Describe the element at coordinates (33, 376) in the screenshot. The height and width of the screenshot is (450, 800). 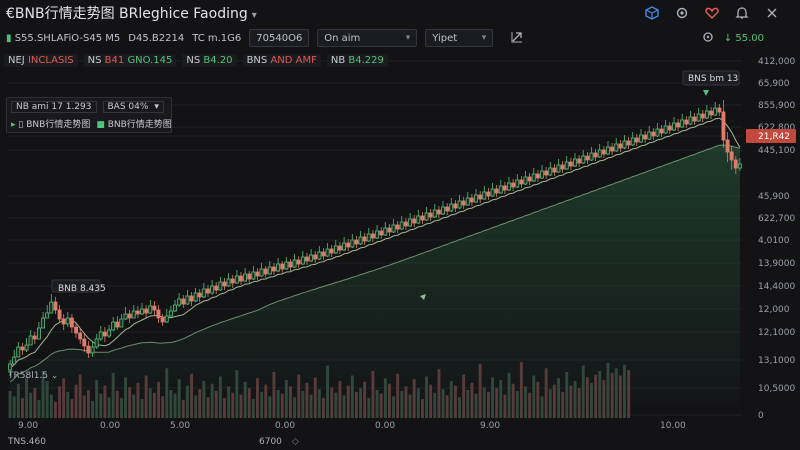
I see `volume-label: TR58l1.5 ⌄` at that location.